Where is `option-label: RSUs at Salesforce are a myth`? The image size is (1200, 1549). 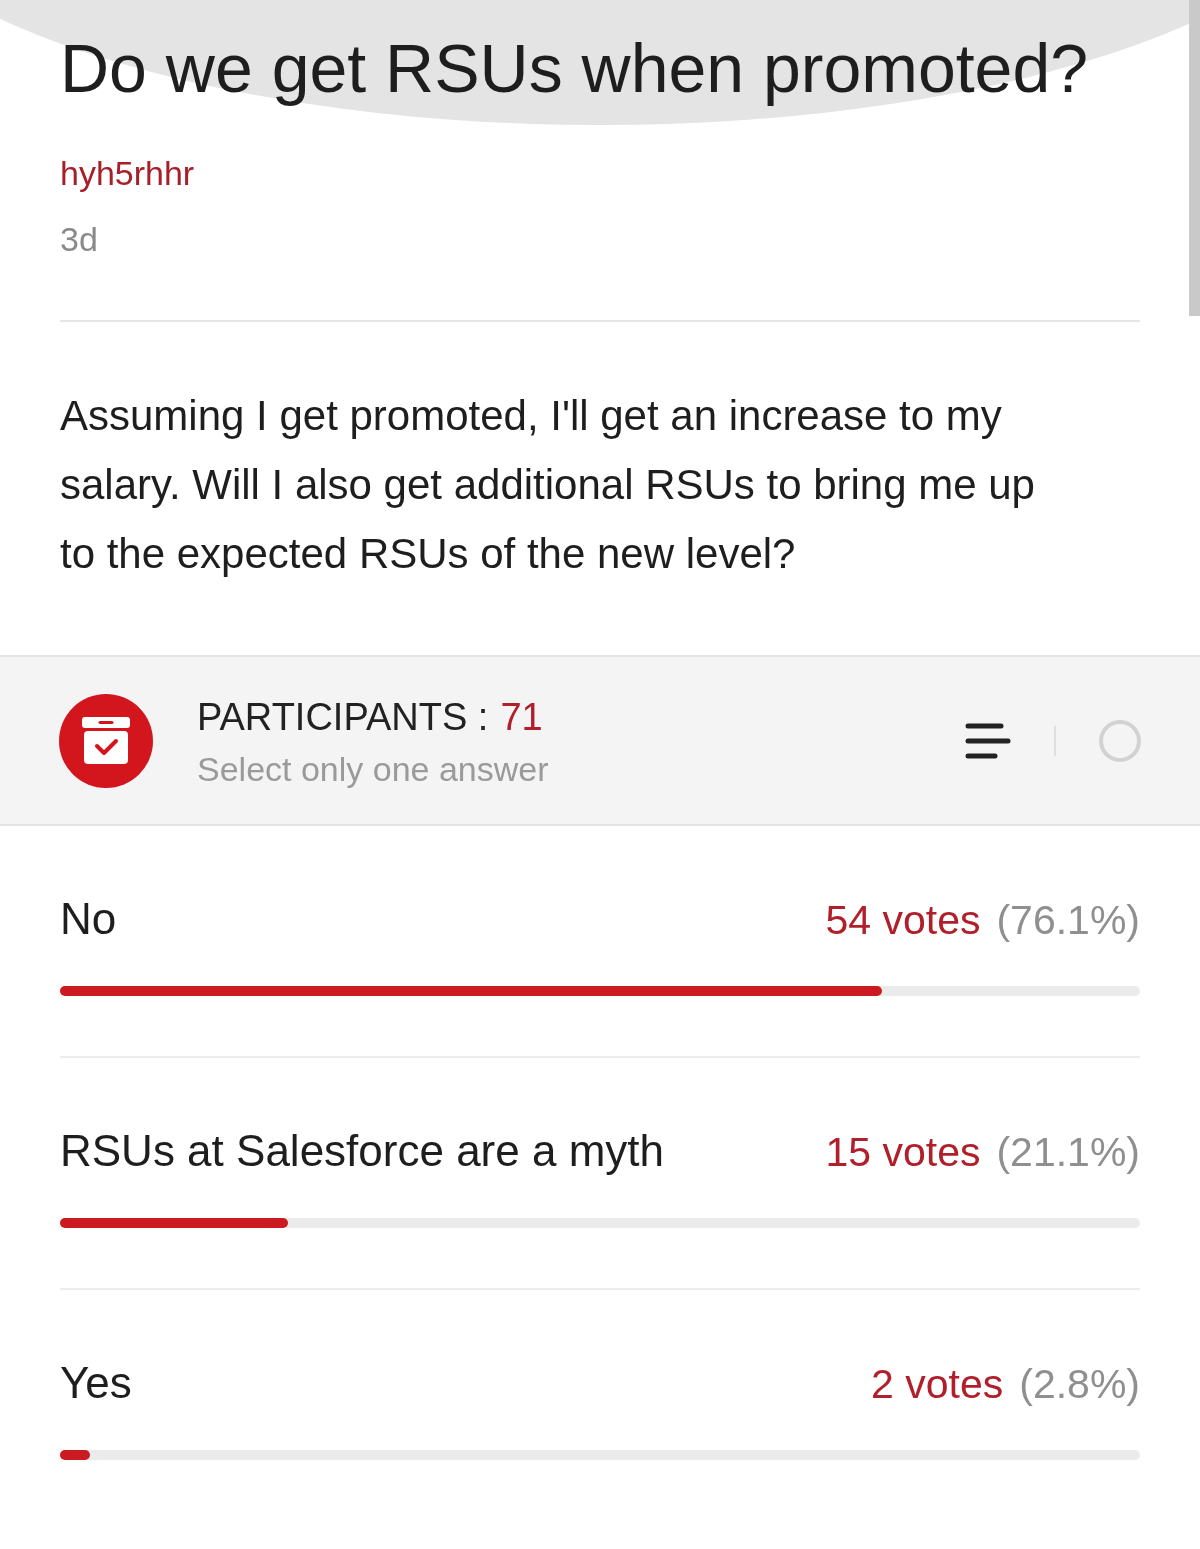
option-label: RSUs at Salesforce are a myth is located at coordinates (362, 1151).